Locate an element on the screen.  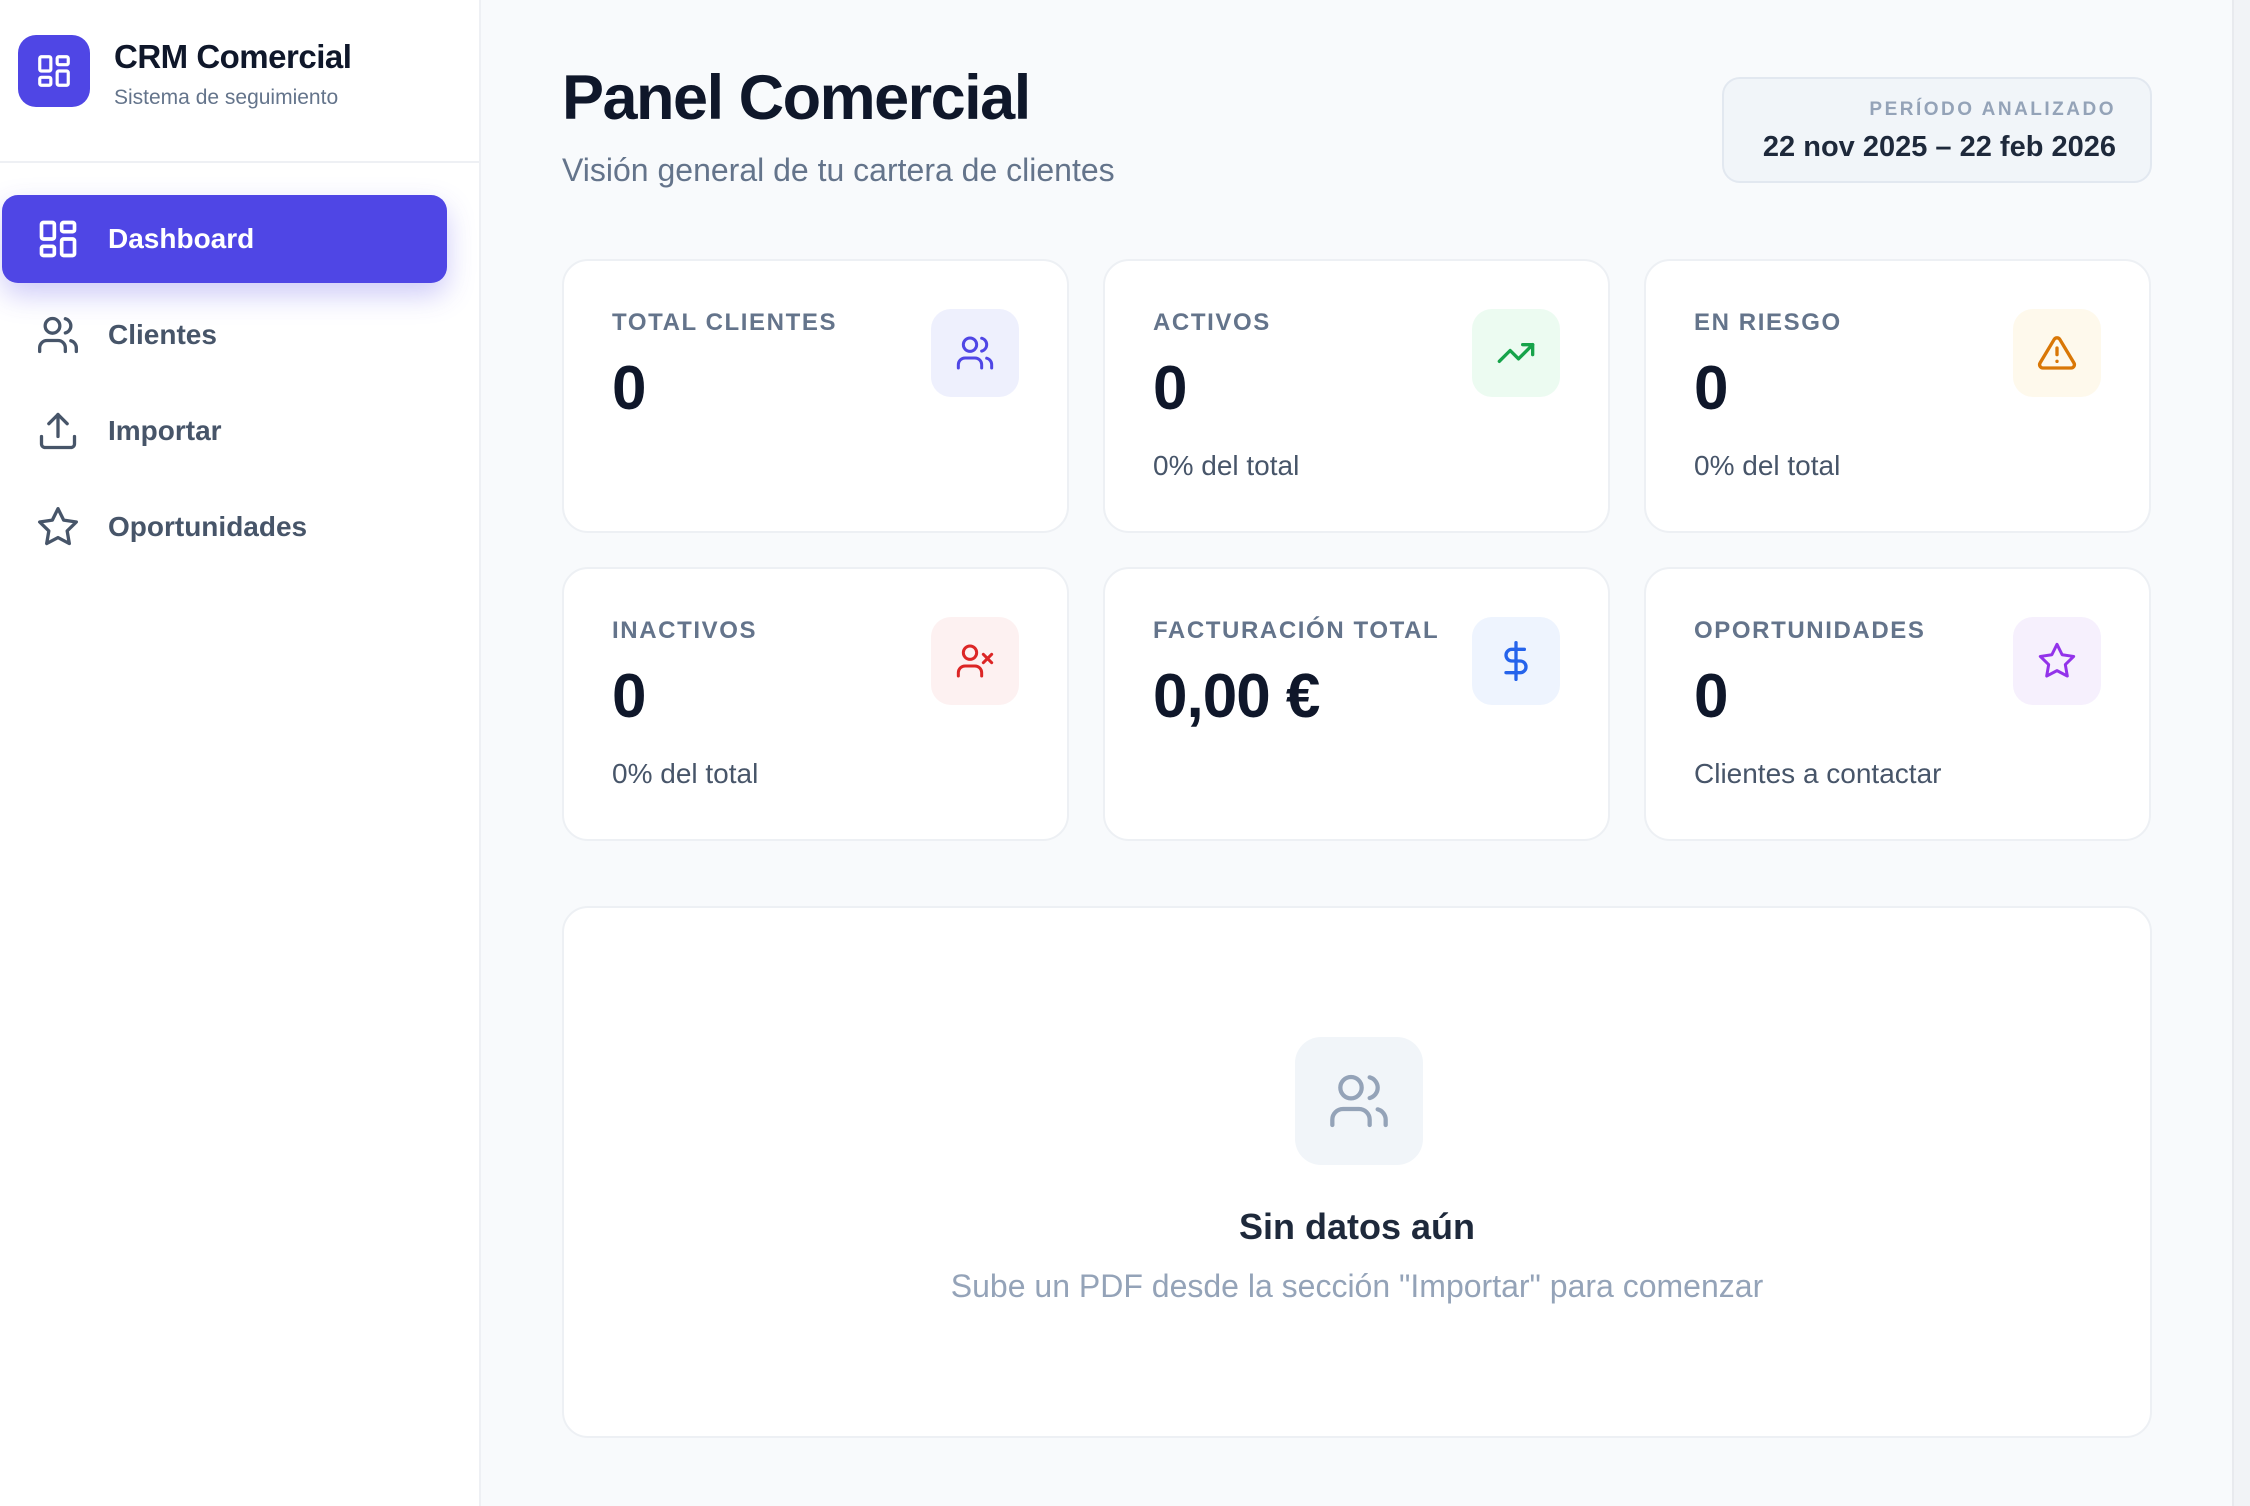
dollar-icon is located at coordinates (1516, 661).